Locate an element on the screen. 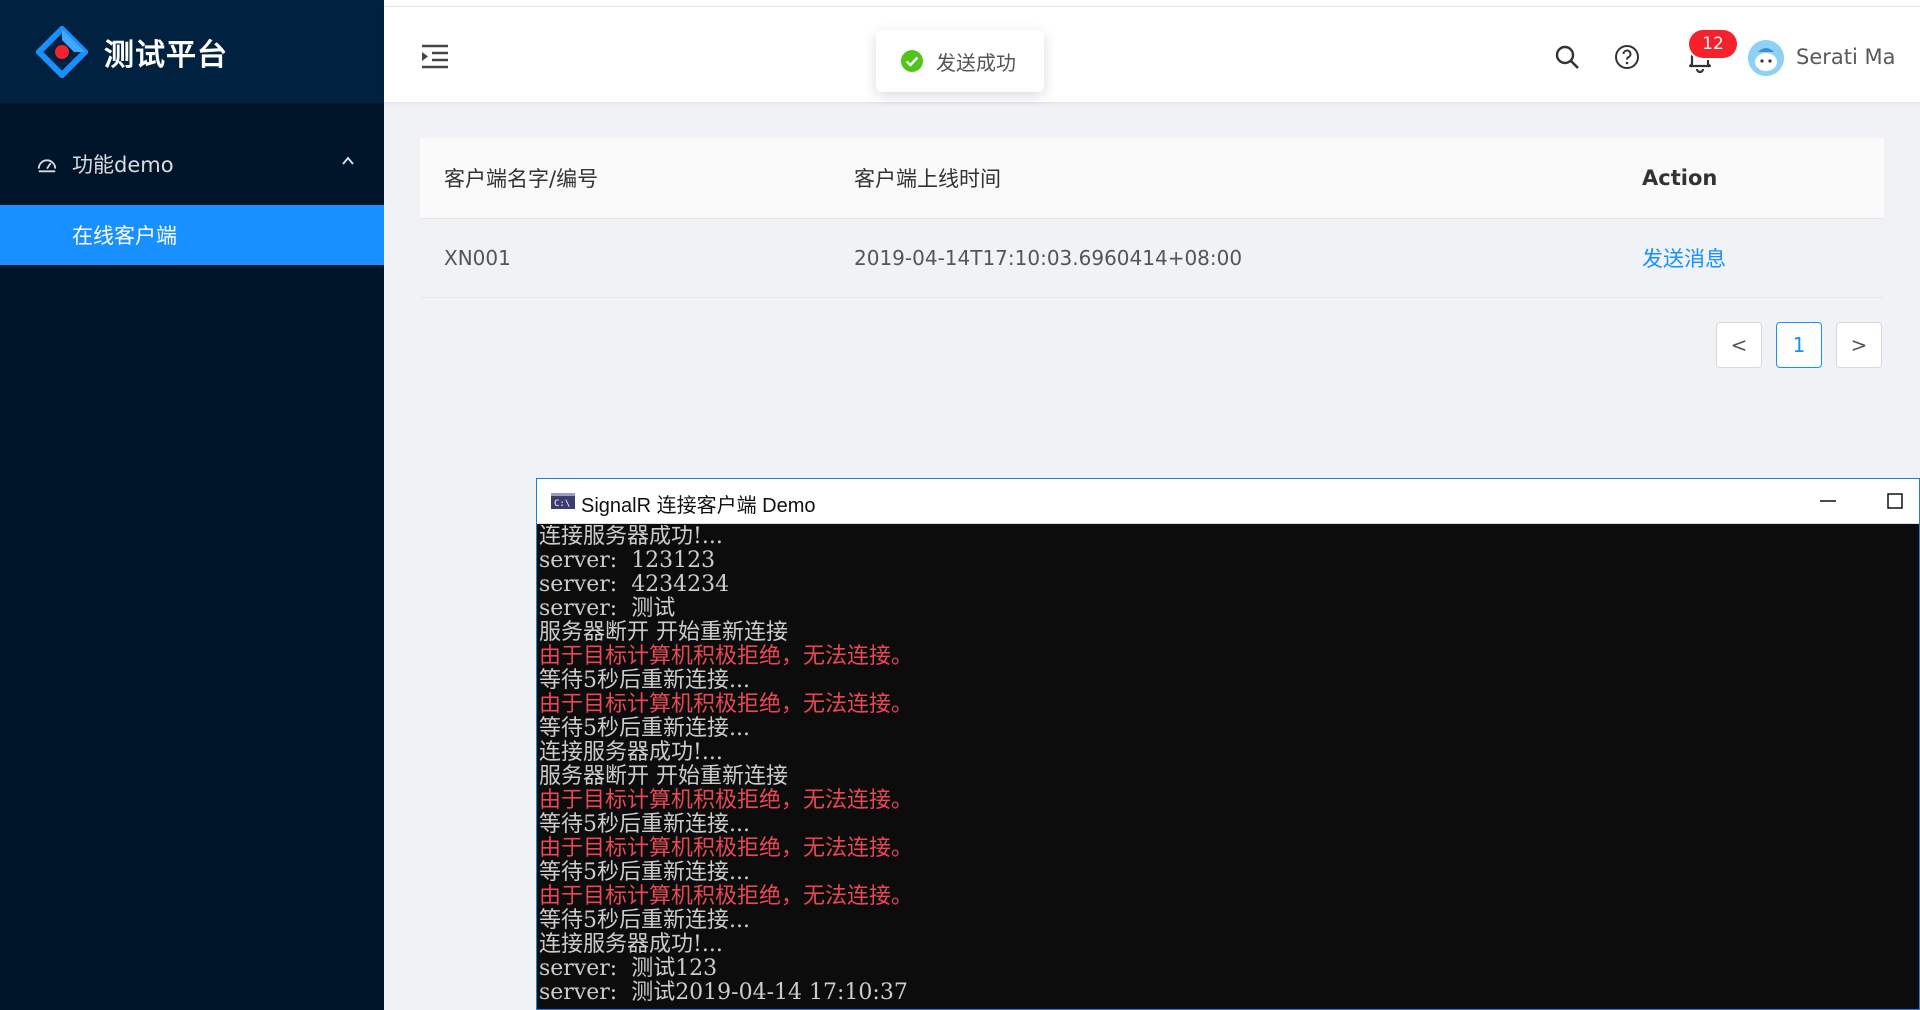 This screenshot has height=1010, width=1920. user-name: Serati Ma is located at coordinates (1845, 57).